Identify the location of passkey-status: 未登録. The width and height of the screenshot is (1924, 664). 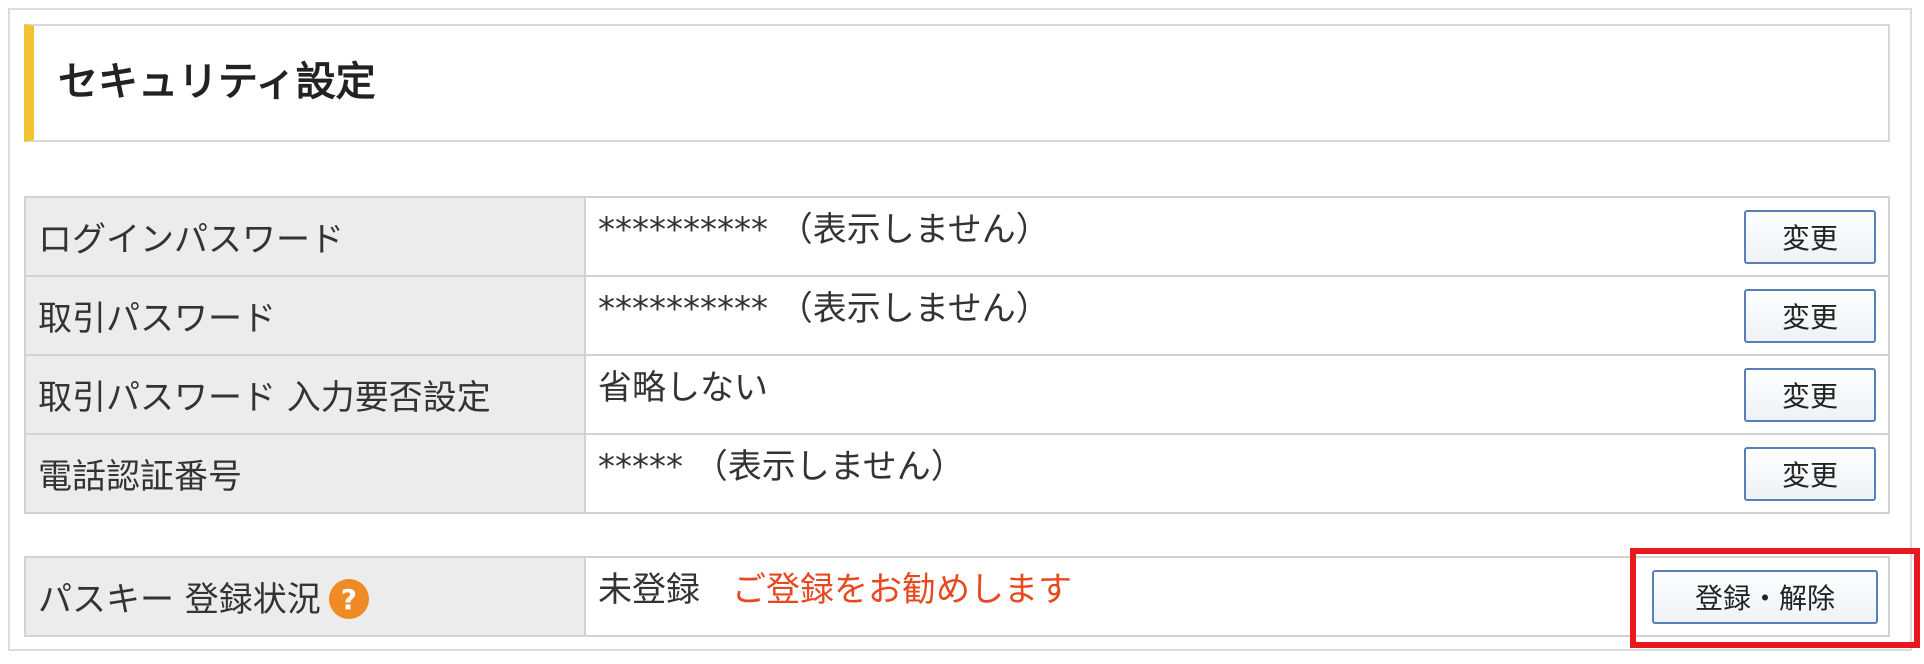
(649, 590).